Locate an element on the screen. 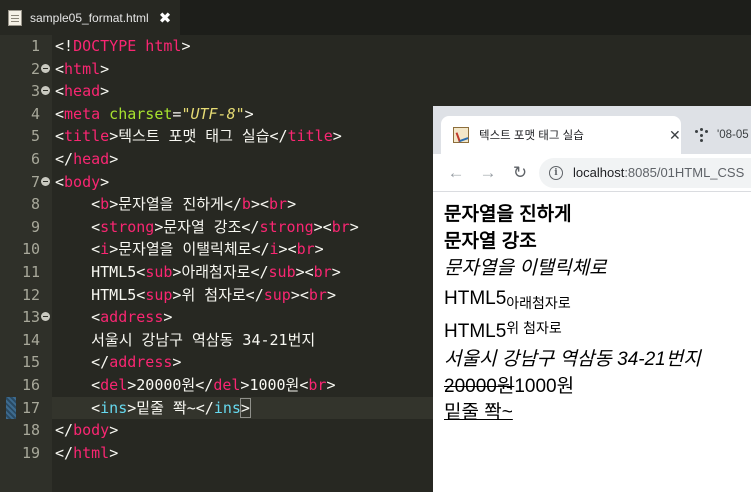 The height and width of the screenshot is (492, 751). code-line-10: <i>문자열을 이탤릭체로</i><br> is located at coordinates (189, 249).